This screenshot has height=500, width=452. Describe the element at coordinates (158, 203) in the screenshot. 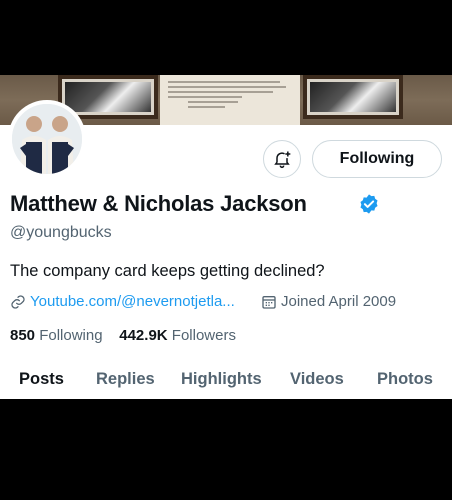

I see `display-name: Matthew & Nicholas Jackson` at that location.